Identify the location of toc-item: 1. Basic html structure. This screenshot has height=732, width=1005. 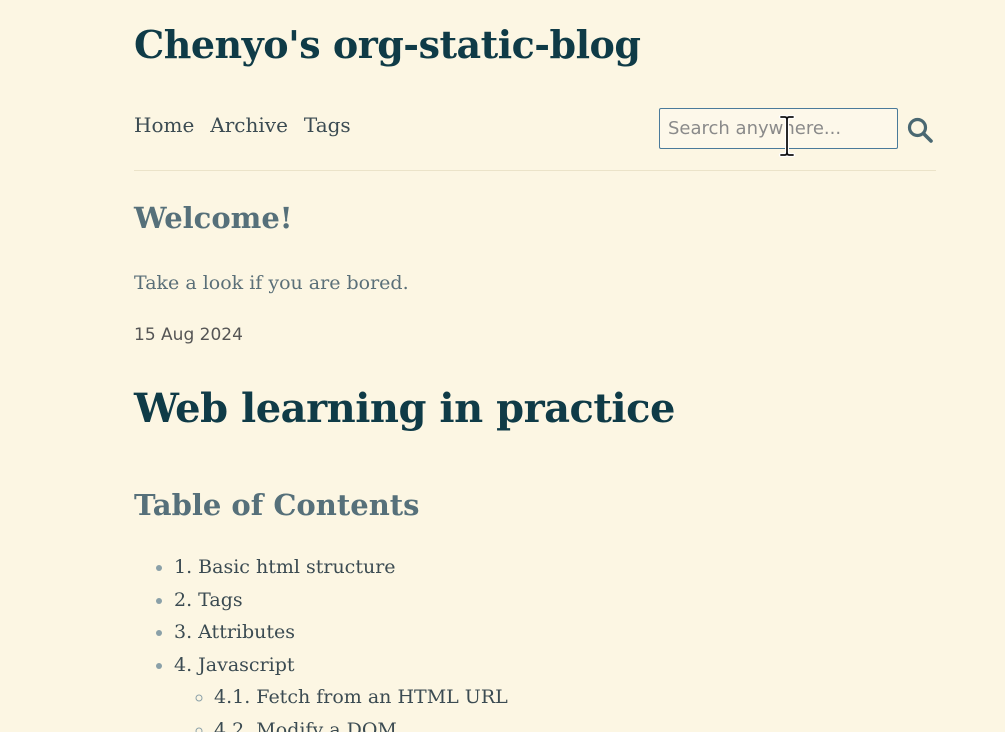
(341, 567).